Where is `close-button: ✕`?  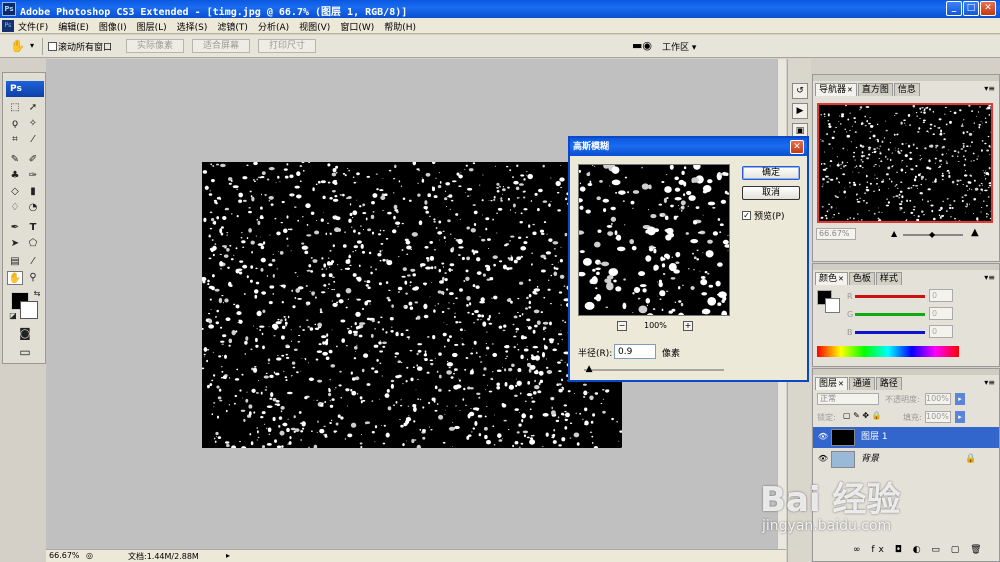
close-button: ✕ is located at coordinates (988, 8).